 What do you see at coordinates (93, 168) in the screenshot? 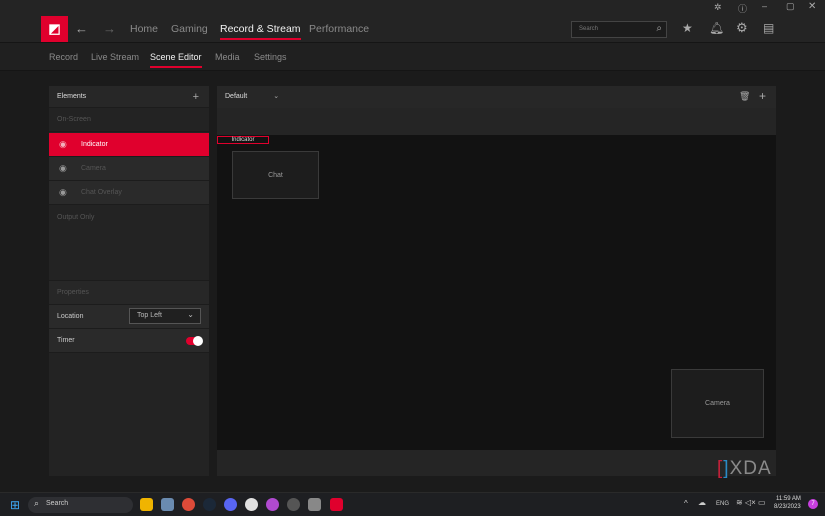
I see `item-label: Camera` at bounding box center [93, 168].